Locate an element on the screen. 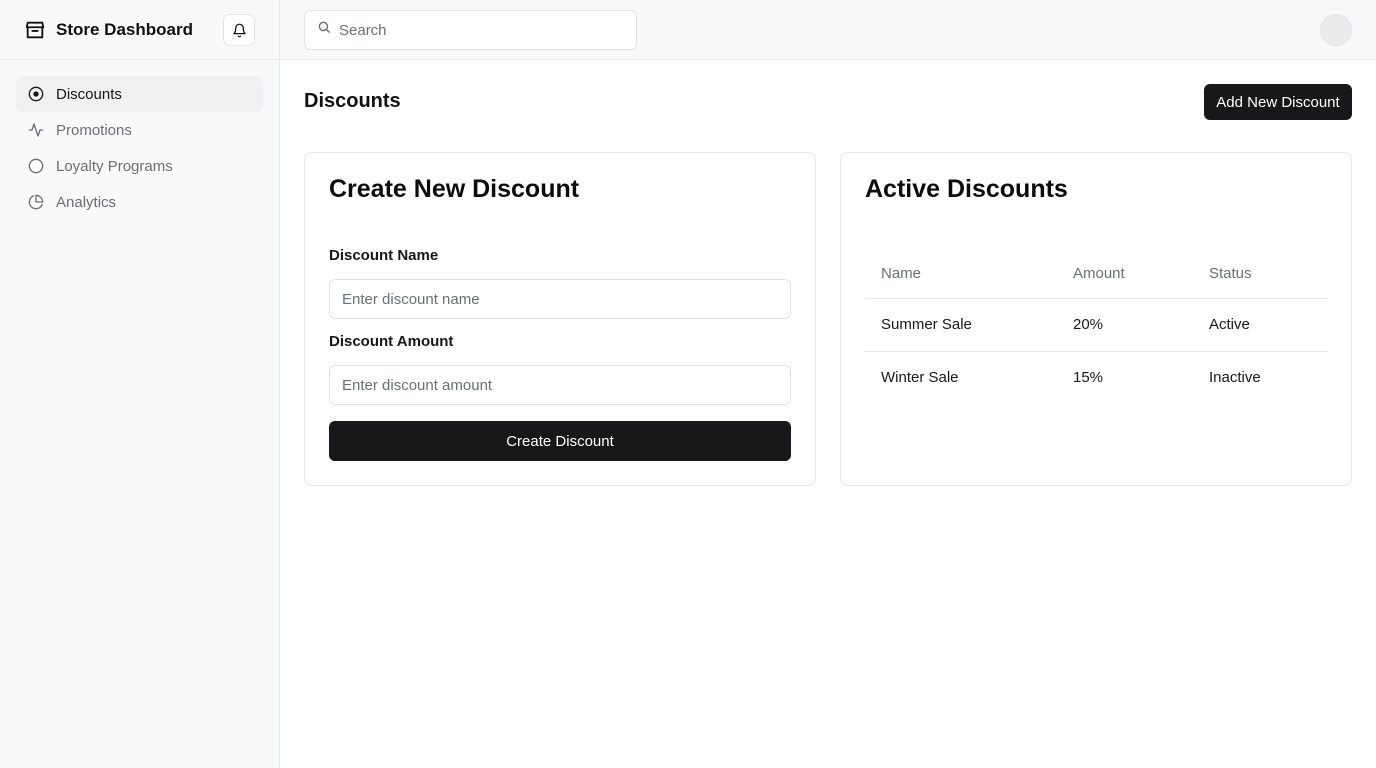  discount-amount-cell: 20% is located at coordinates (1125, 325).